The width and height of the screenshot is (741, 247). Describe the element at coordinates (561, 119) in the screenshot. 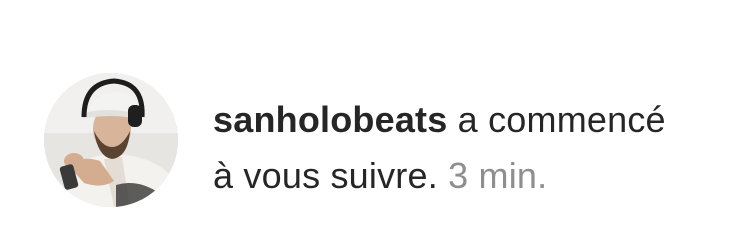

I see `follow-action-text: a commencé` at that location.